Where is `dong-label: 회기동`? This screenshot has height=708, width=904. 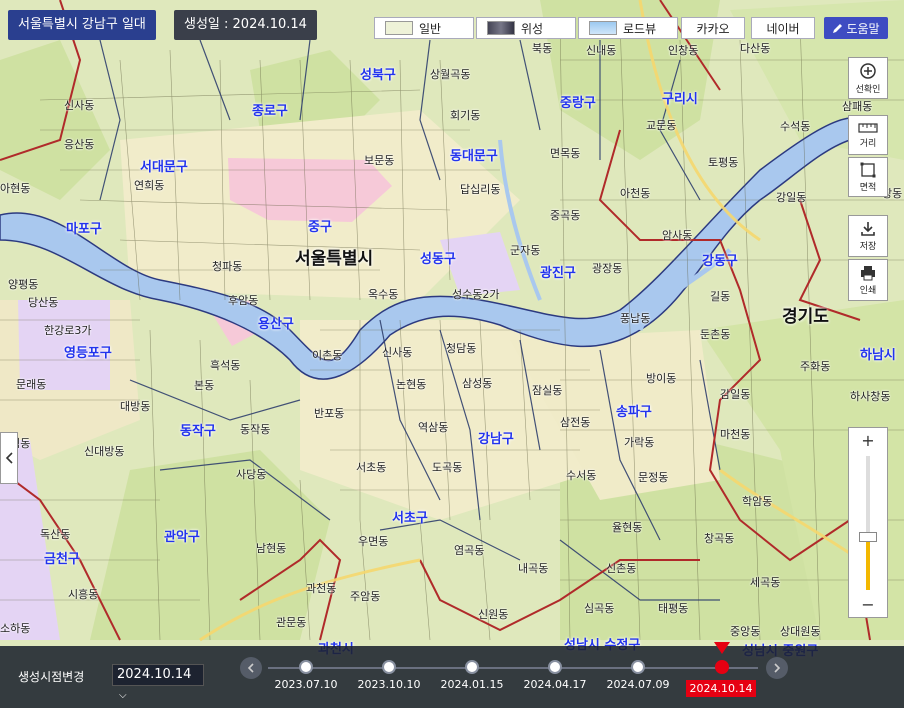 dong-label: 회기동 is located at coordinates (465, 115).